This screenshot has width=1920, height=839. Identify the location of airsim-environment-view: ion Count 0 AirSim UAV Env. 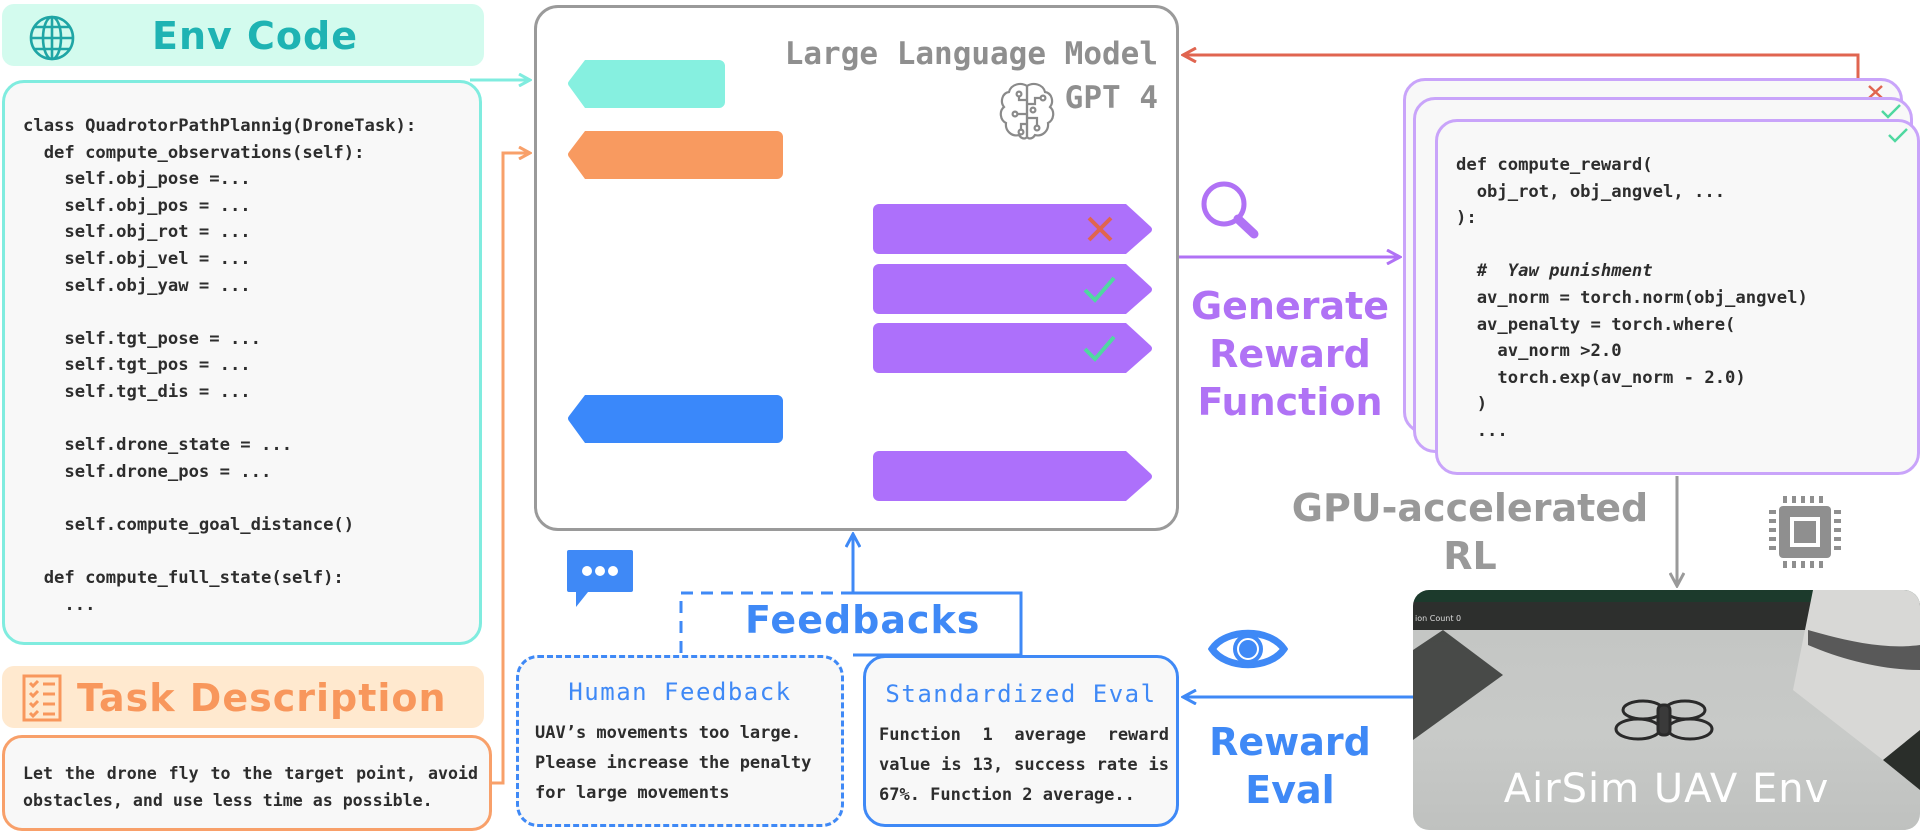
(1666, 710).